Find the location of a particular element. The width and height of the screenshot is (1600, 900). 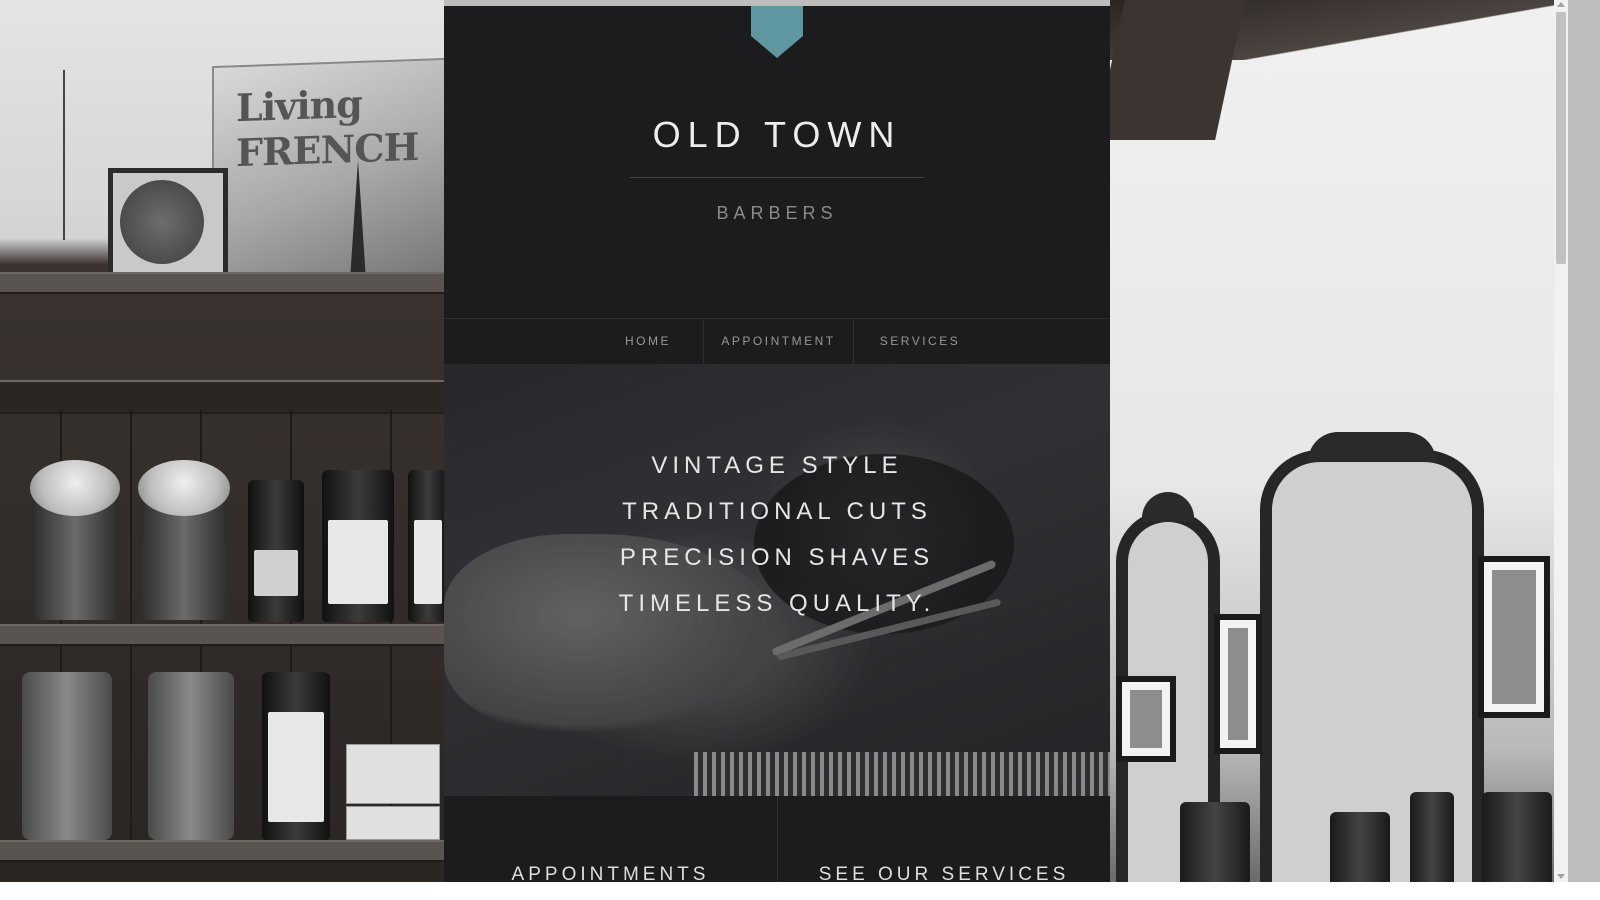

vintage-sign: Living FRENCH is located at coordinates (328, 171).